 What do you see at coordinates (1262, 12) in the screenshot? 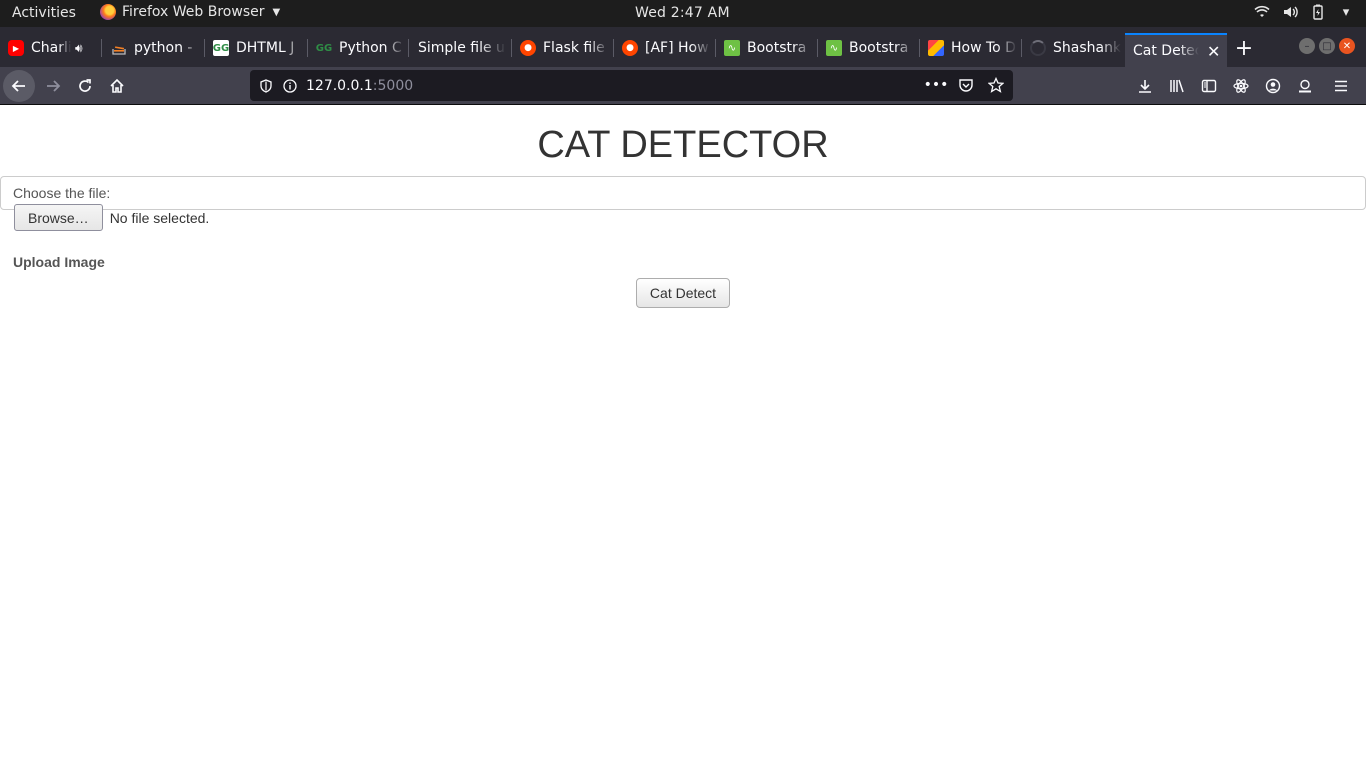
I see `wifi-icon` at bounding box center [1262, 12].